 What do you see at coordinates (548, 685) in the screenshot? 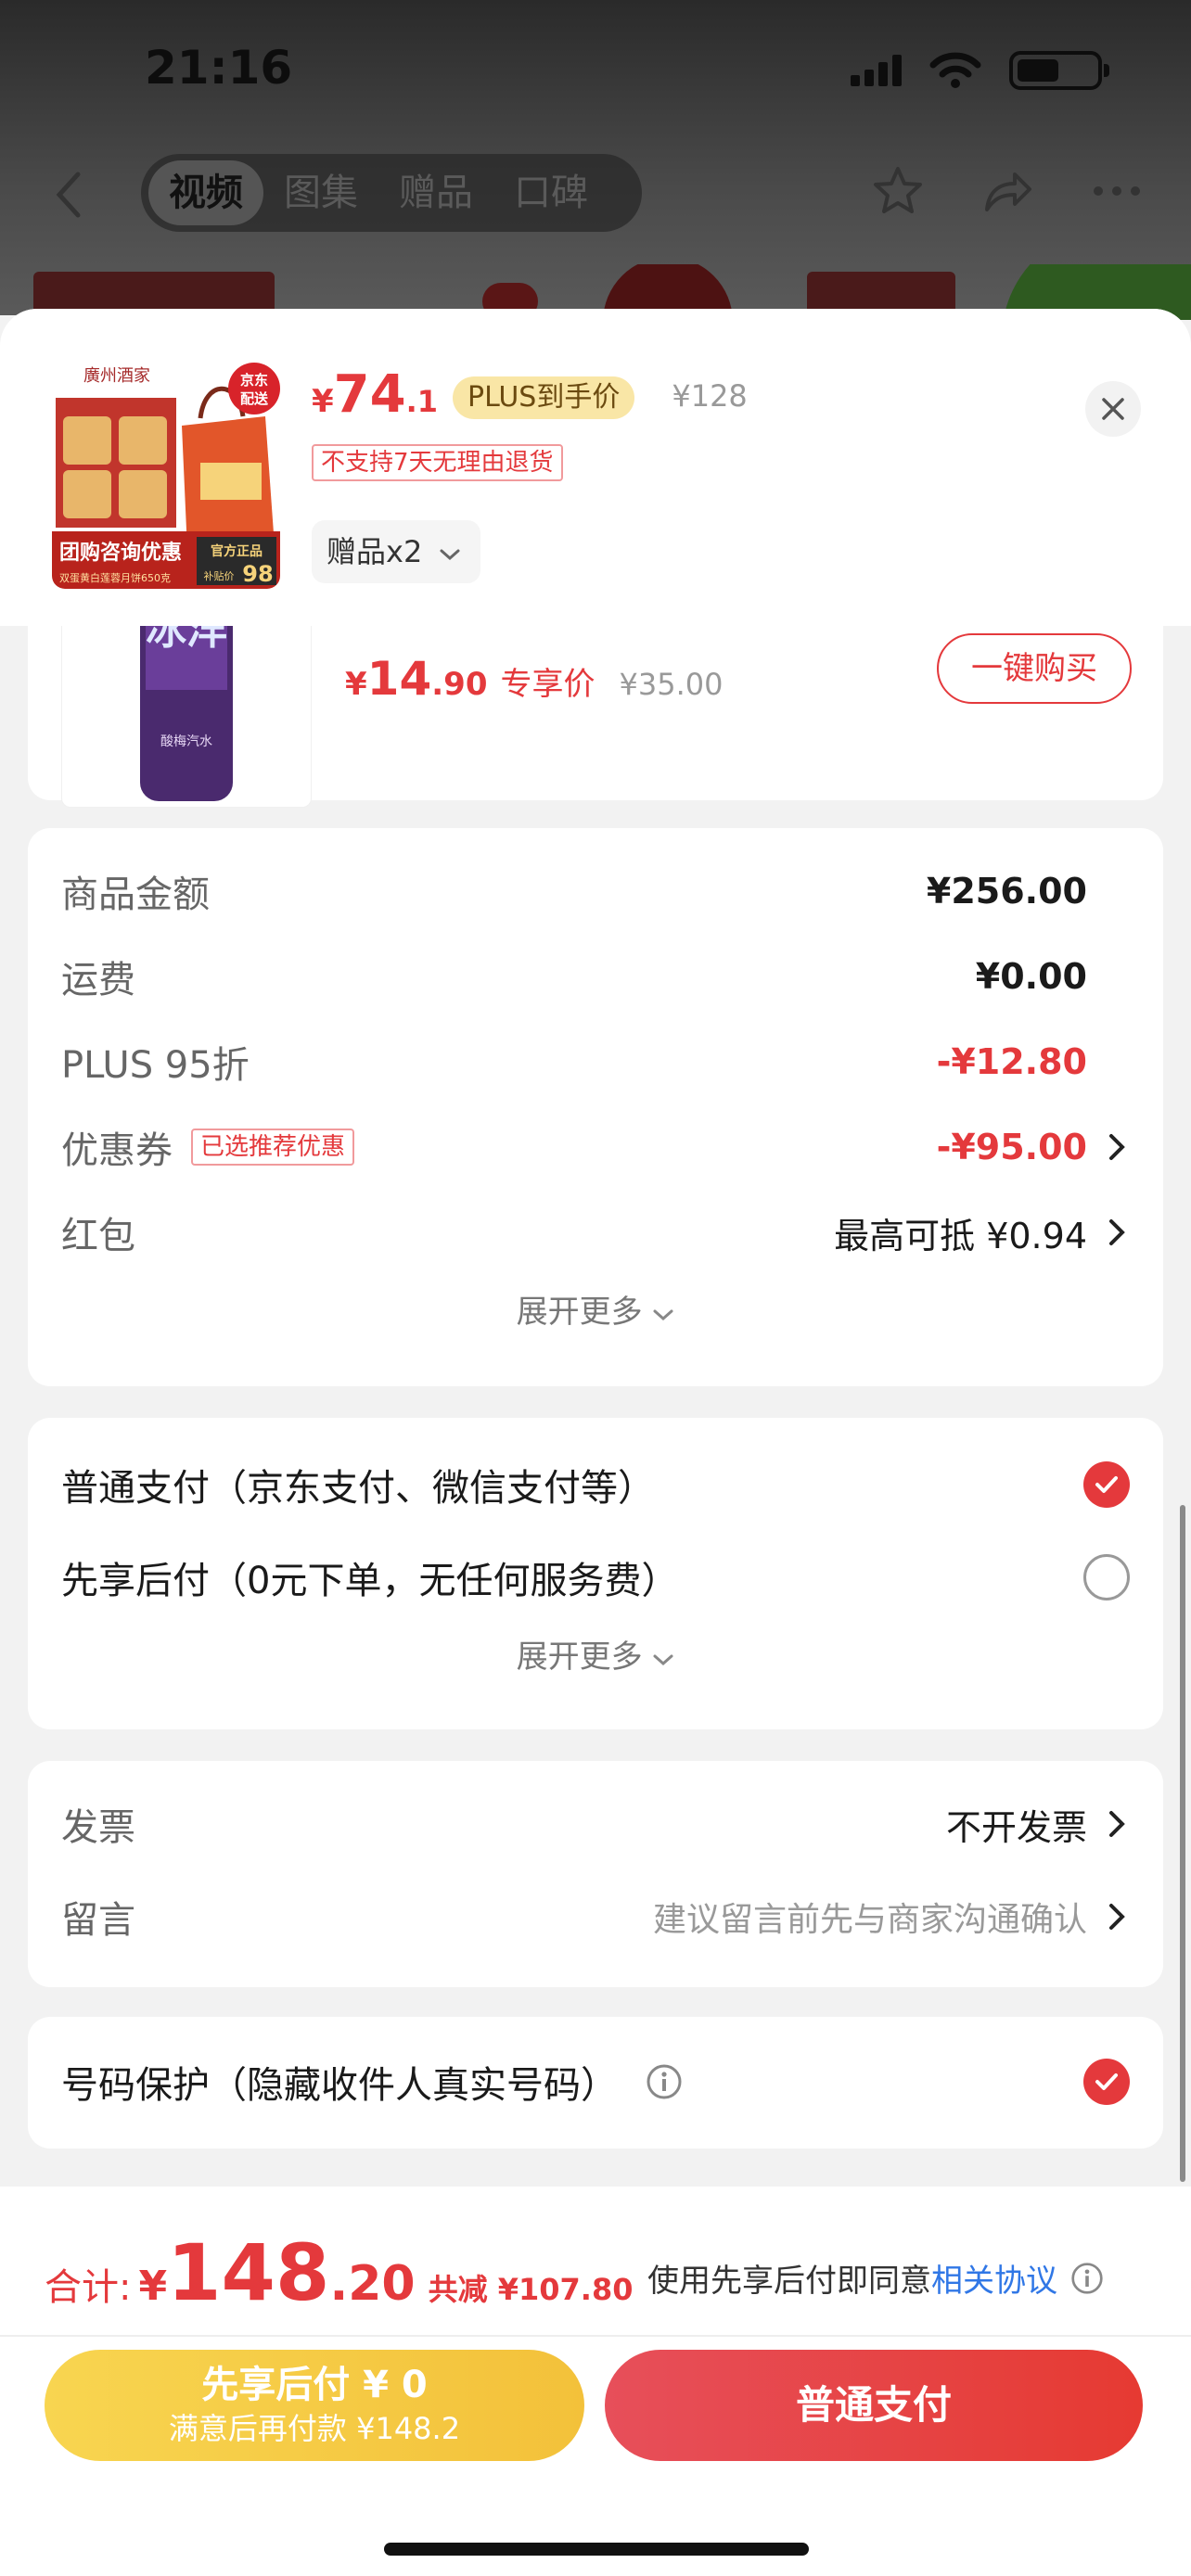
I see `exclusive-price-label: 专享价` at bounding box center [548, 685].